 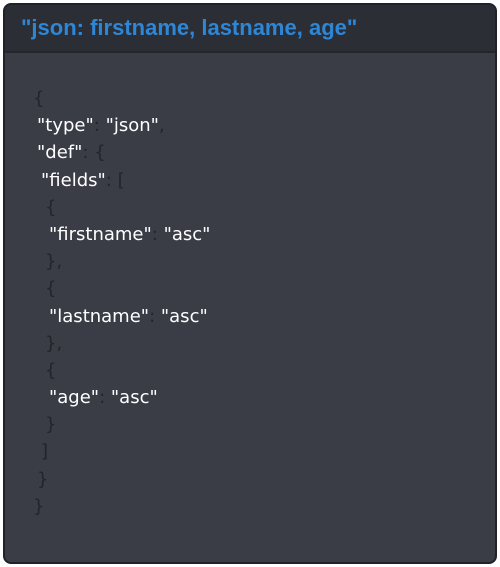 I want to click on code-line: "lastname": "asc", so click(x=121, y=316).